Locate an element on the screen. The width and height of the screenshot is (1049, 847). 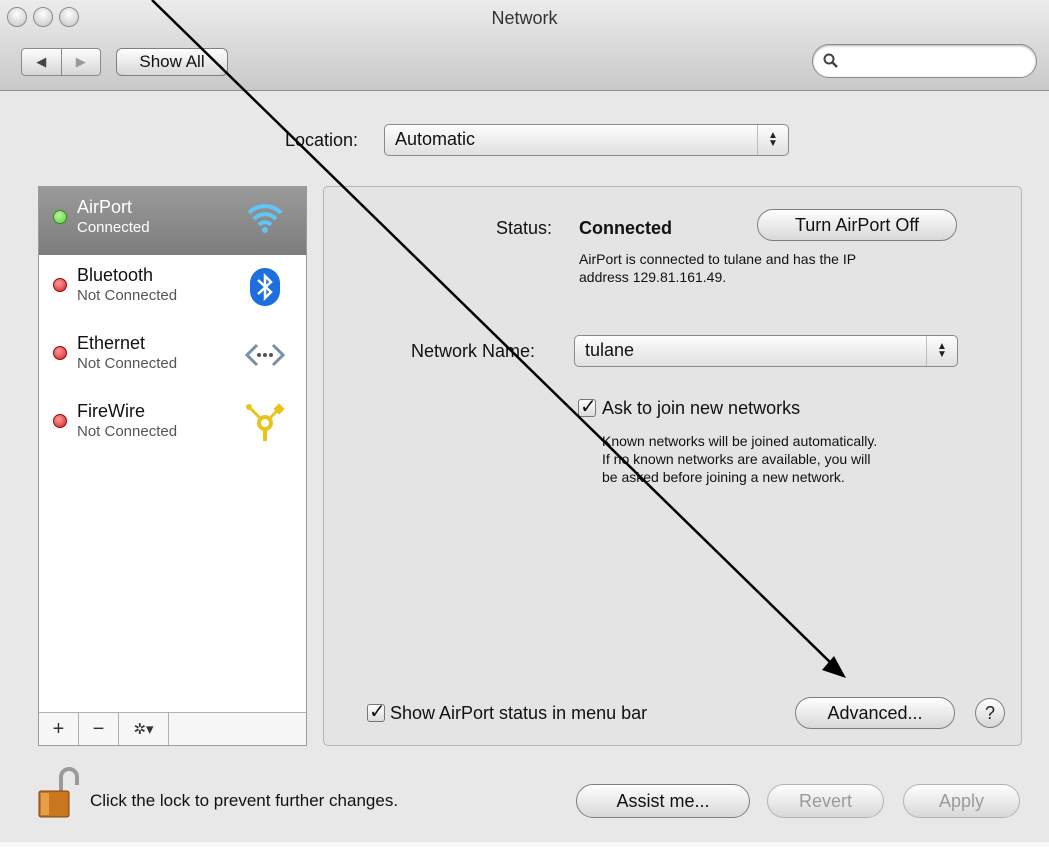
toolbar: Network ◀ ▶ Show All is located at coordinates (524, 45).